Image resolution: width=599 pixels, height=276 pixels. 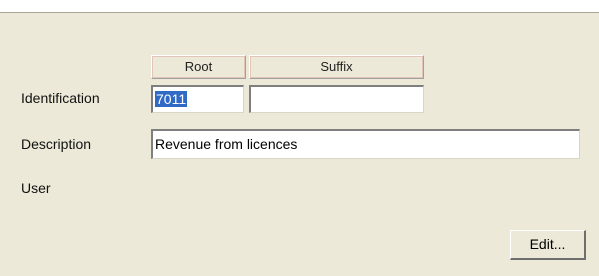 What do you see at coordinates (36, 188) in the screenshot?
I see `user-label: User` at bounding box center [36, 188].